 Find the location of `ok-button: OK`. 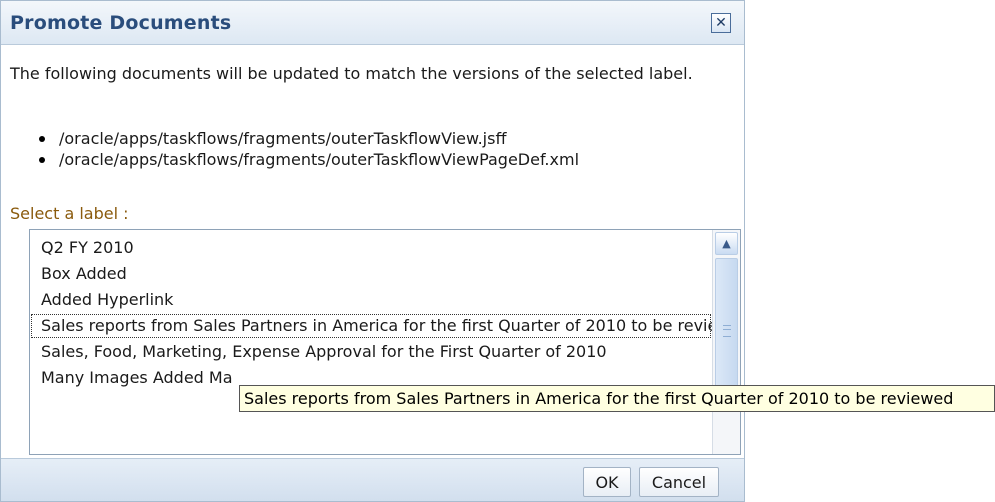

ok-button: OK is located at coordinates (607, 482).